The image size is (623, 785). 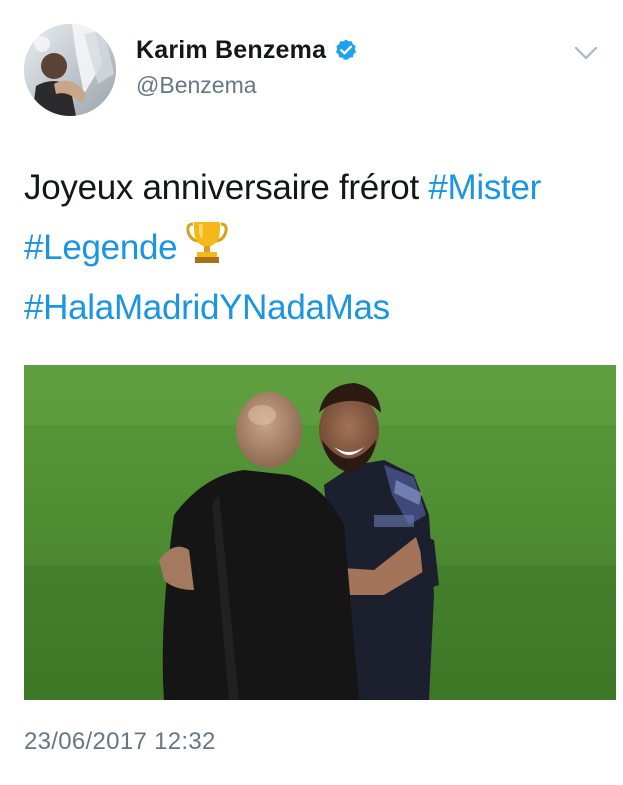 I want to click on user-name-row: Karim Benzema, so click(x=247, y=50).